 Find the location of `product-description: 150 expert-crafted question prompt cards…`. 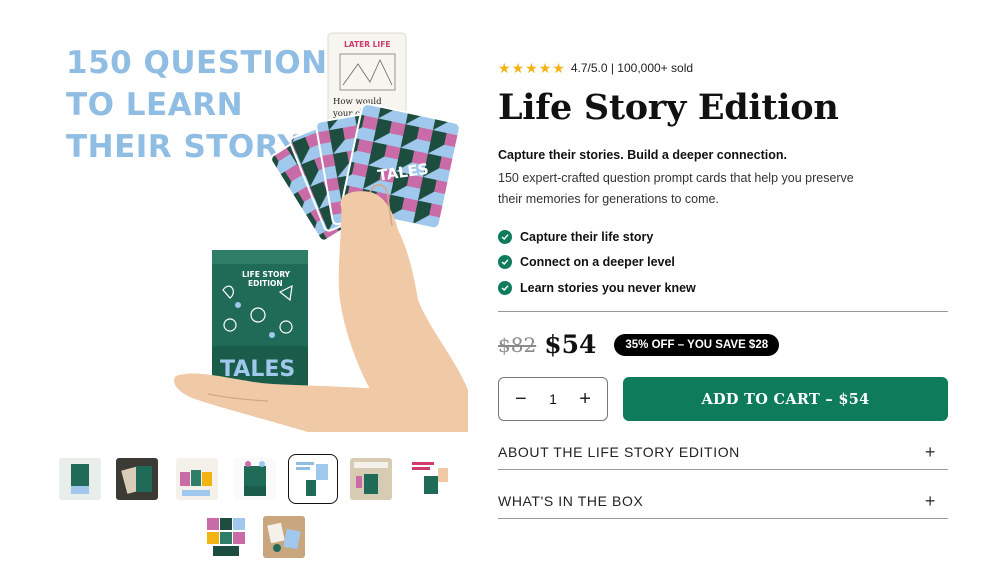

product-description: 150 expert-crafted question prompt cards… is located at coordinates (676, 188).